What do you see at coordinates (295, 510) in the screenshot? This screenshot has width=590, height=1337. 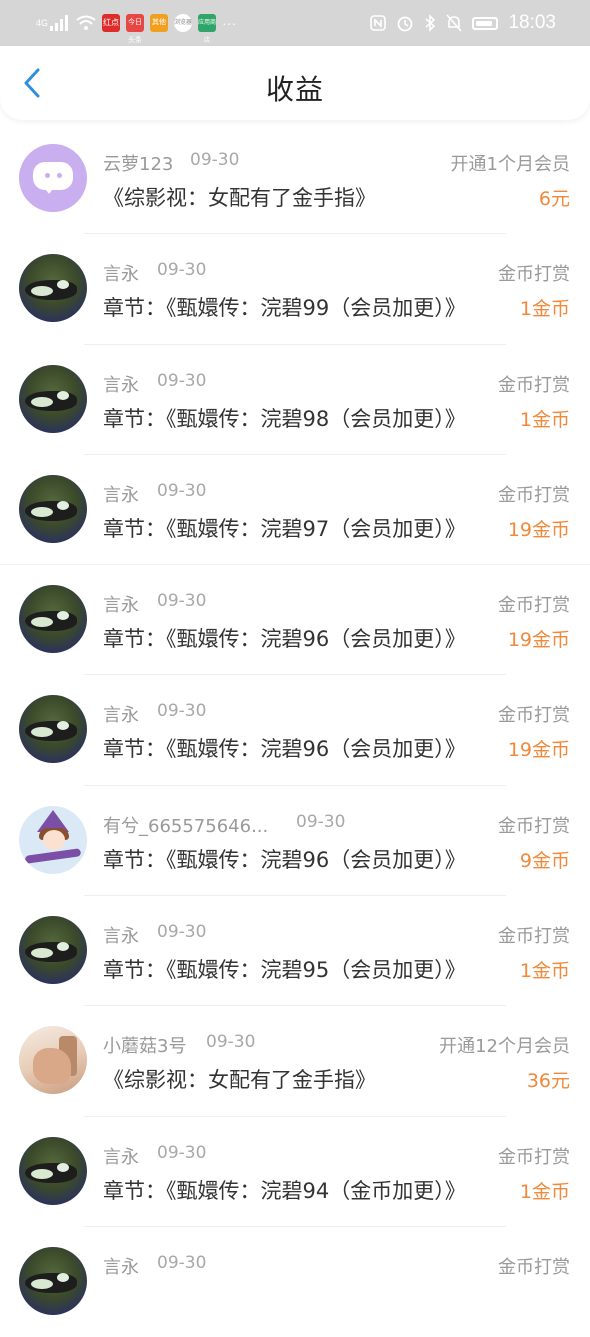 I see `list-item: 言永 09-30 金币打赏 章节：《甄嬛传：浣碧97（会员加更）》 19金币` at bounding box center [295, 510].